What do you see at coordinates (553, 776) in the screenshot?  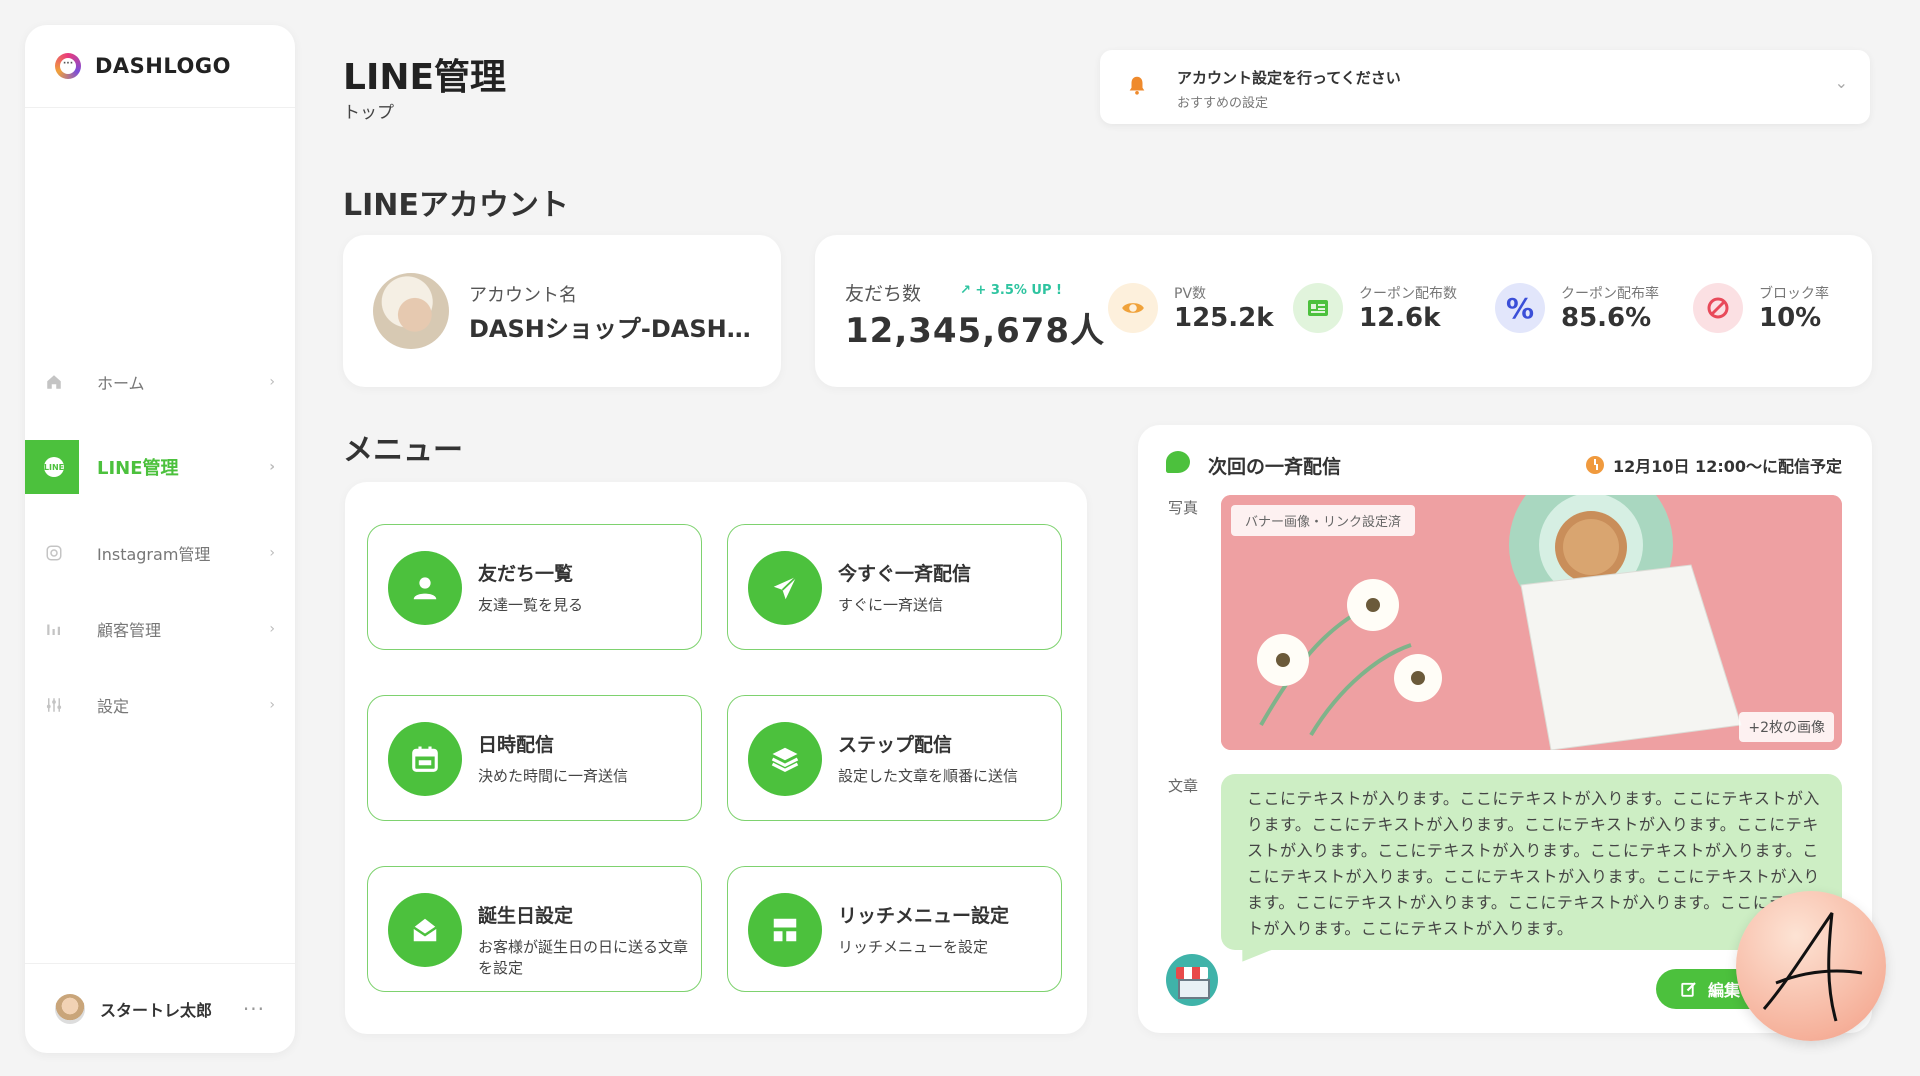 I see `menu-item-subtitle: 決めた時間に一斉送信` at bounding box center [553, 776].